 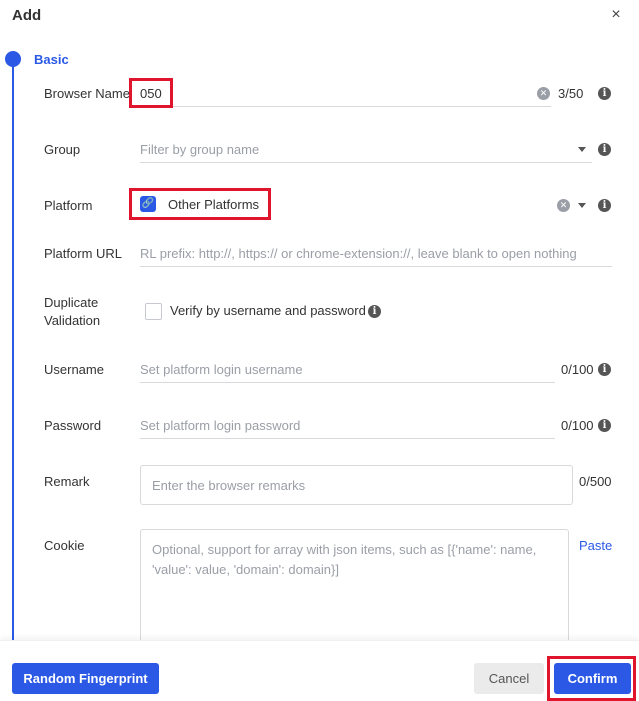 What do you see at coordinates (83, 253) in the screenshot?
I see `platform-url-label: Platform URL` at bounding box center [83, 253].